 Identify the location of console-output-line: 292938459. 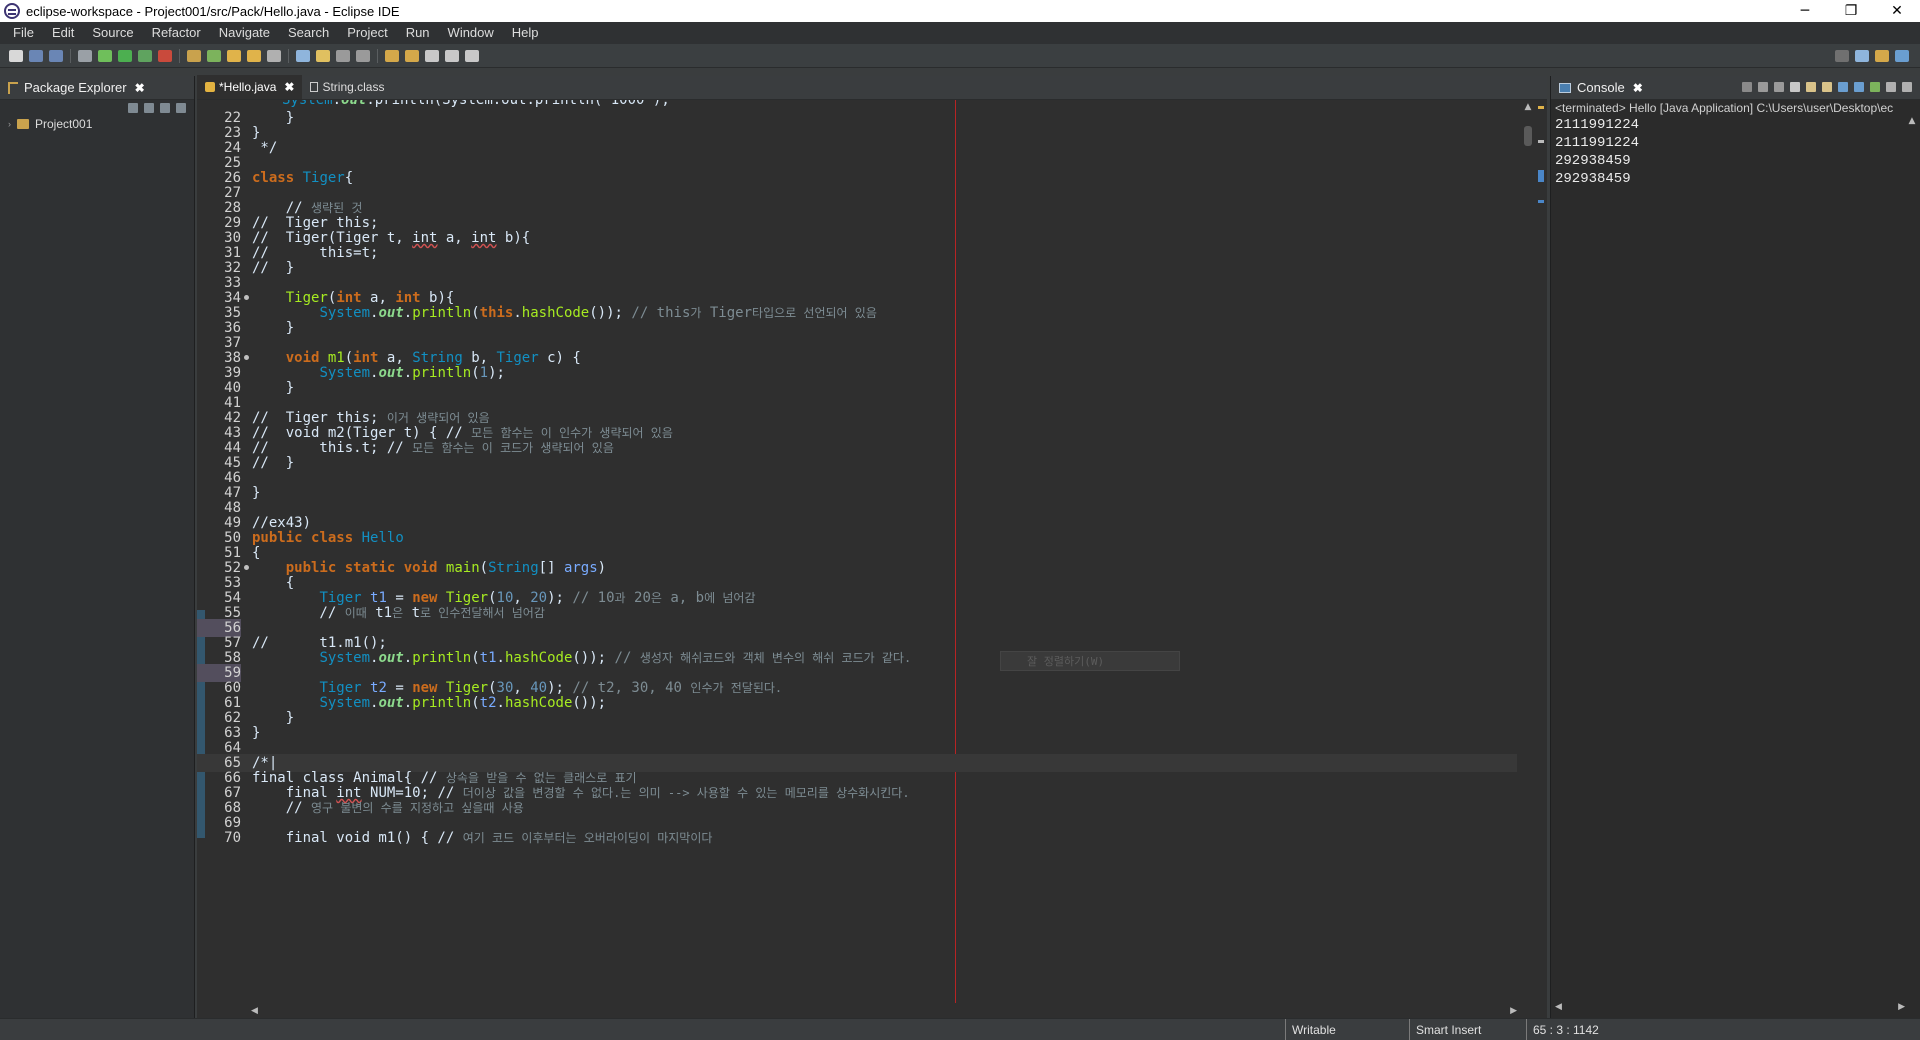
(1593, 161).